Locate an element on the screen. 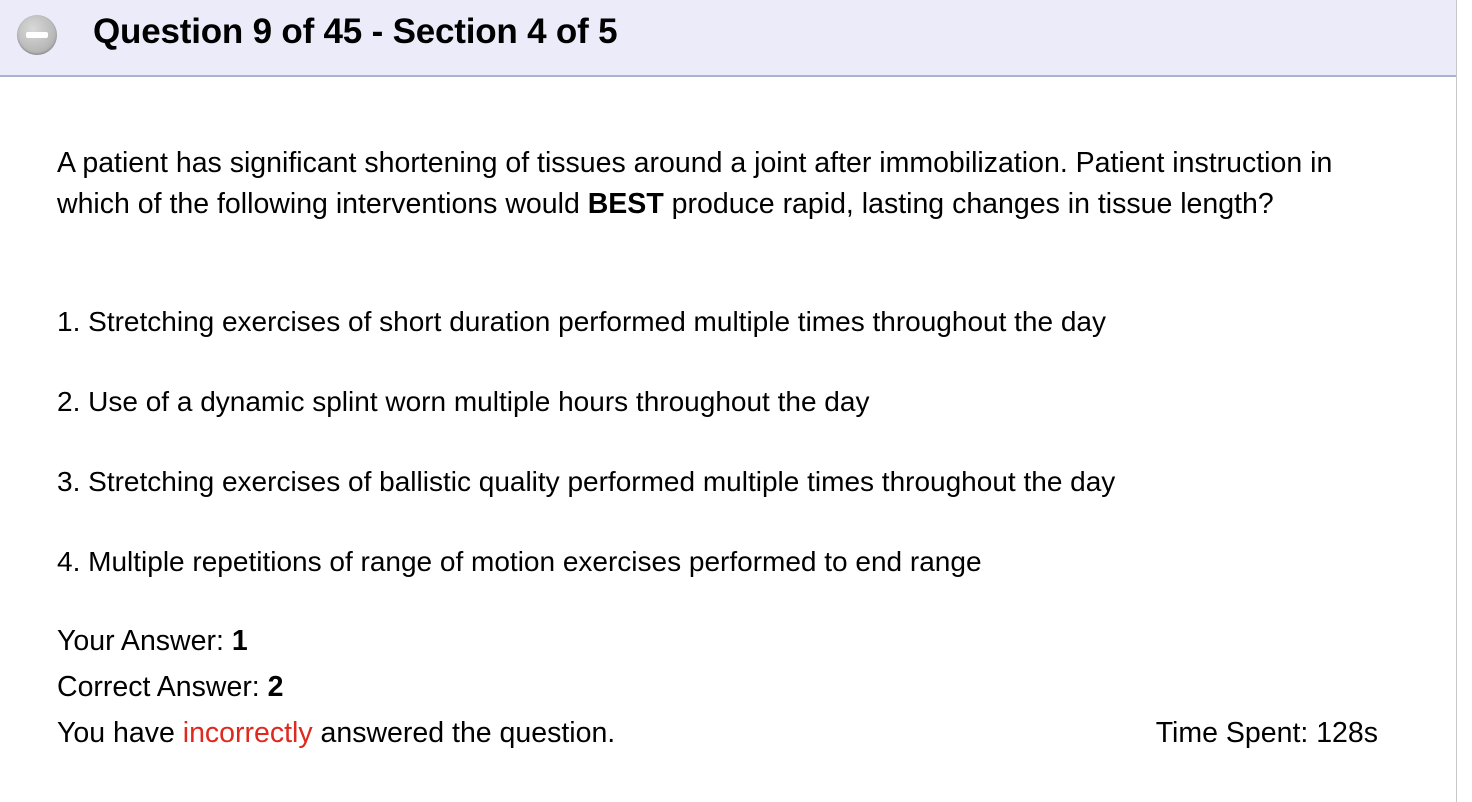  your-answer-value: 1 is located at coordinates (239, 641).